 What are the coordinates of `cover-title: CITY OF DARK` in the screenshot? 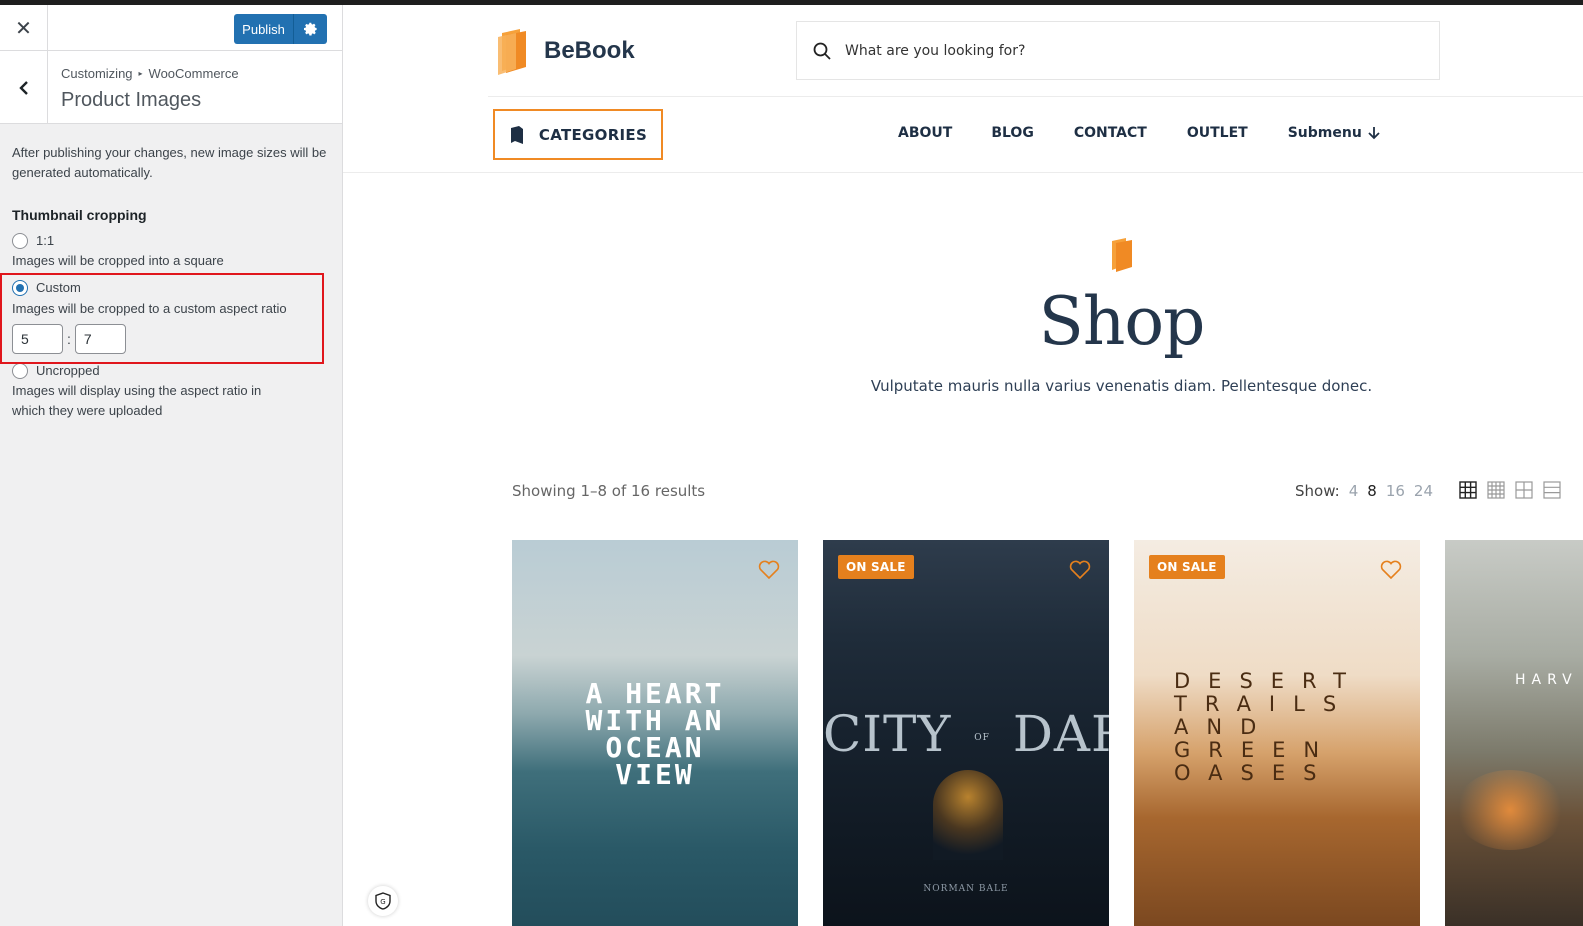 It's located at (966, 734).